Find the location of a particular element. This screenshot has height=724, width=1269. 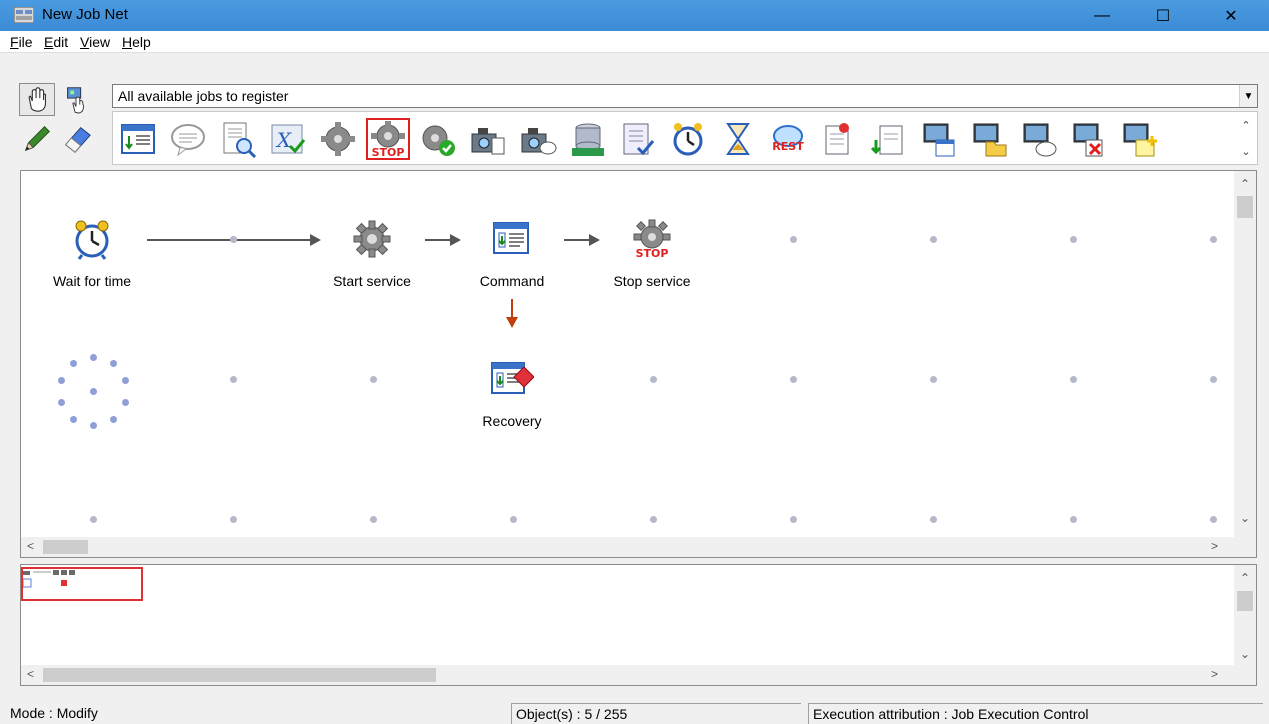

remote-new-icon is located at coordinates (1138, 139).